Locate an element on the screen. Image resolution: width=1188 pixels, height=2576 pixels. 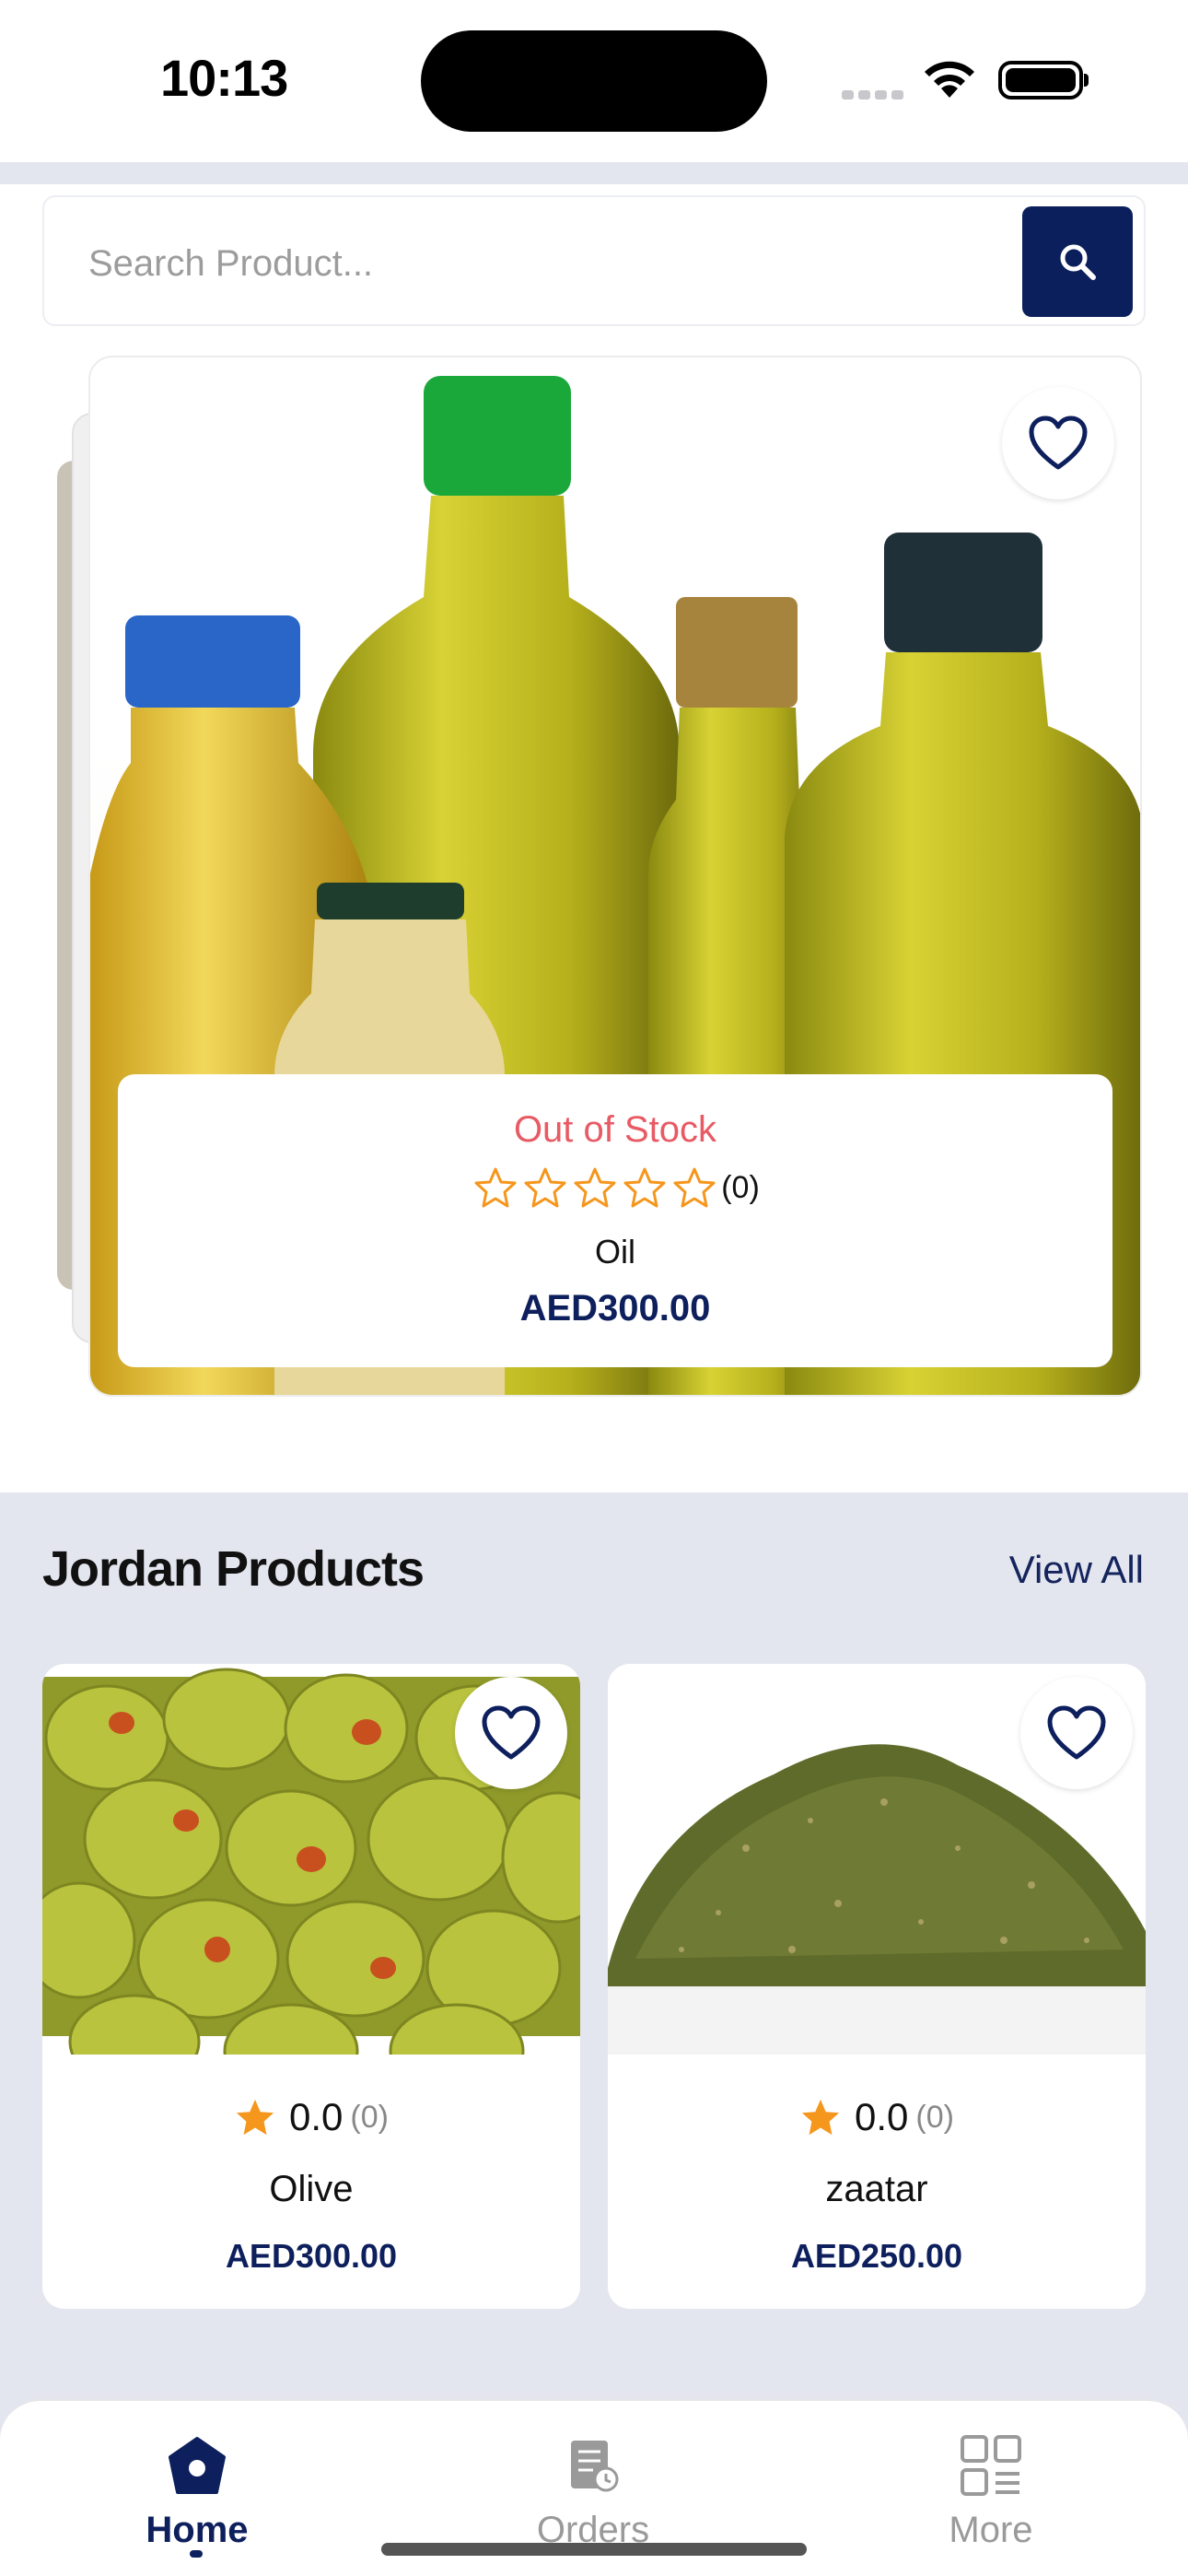
search-icon is located at coordinates (1078, 262).